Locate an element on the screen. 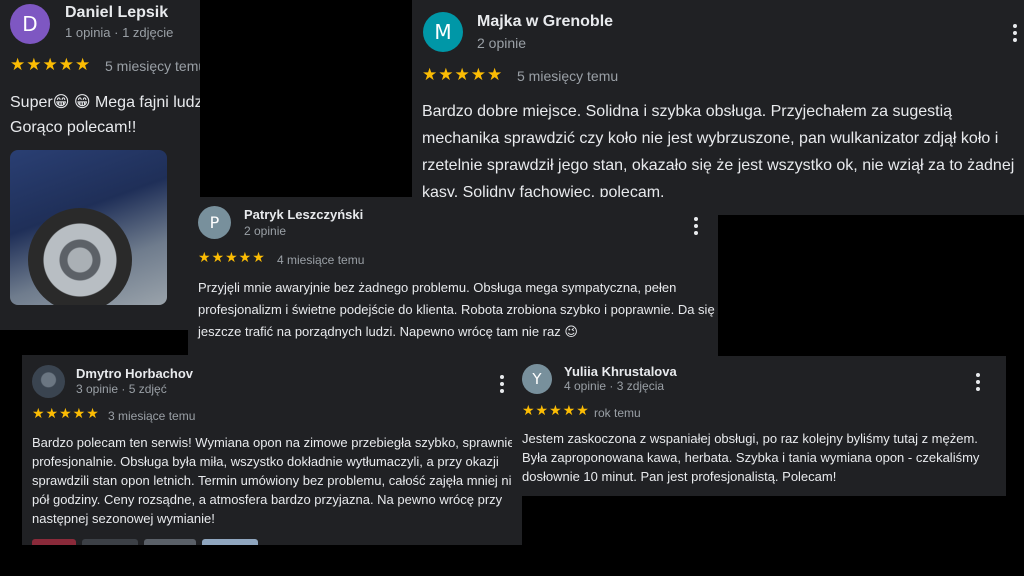 This screenshot has height=576, width=1024. avatar: Y is located at coordinates (537, 379).